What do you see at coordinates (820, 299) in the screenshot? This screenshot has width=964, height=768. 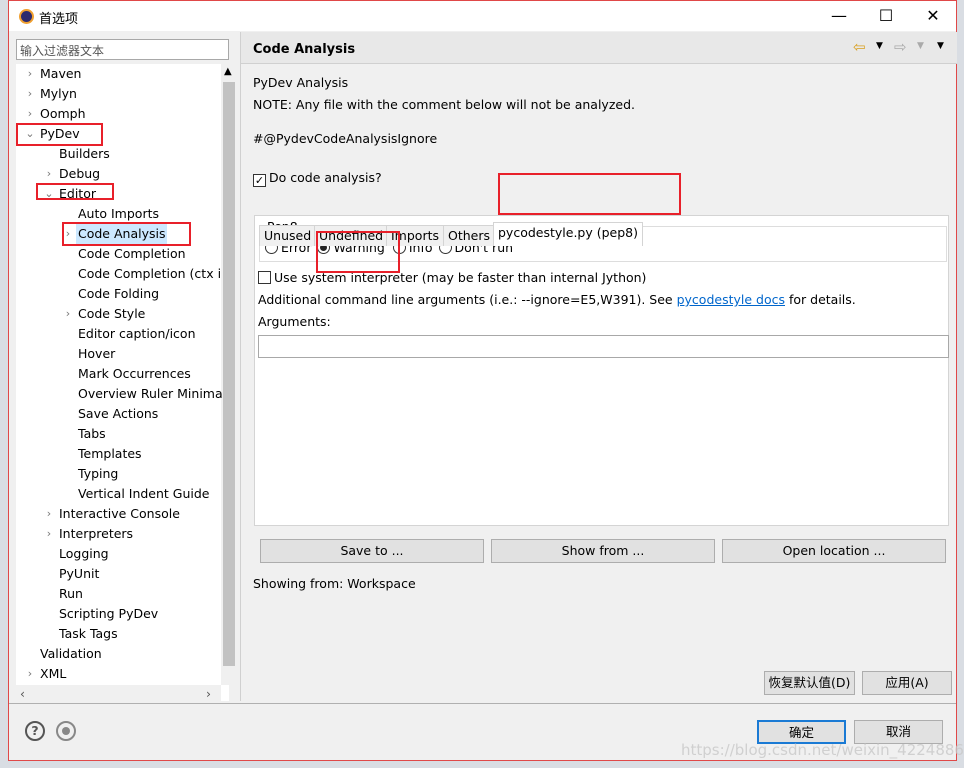 I see `args-help-suffix: for details.` at bounding box center [820, 299].